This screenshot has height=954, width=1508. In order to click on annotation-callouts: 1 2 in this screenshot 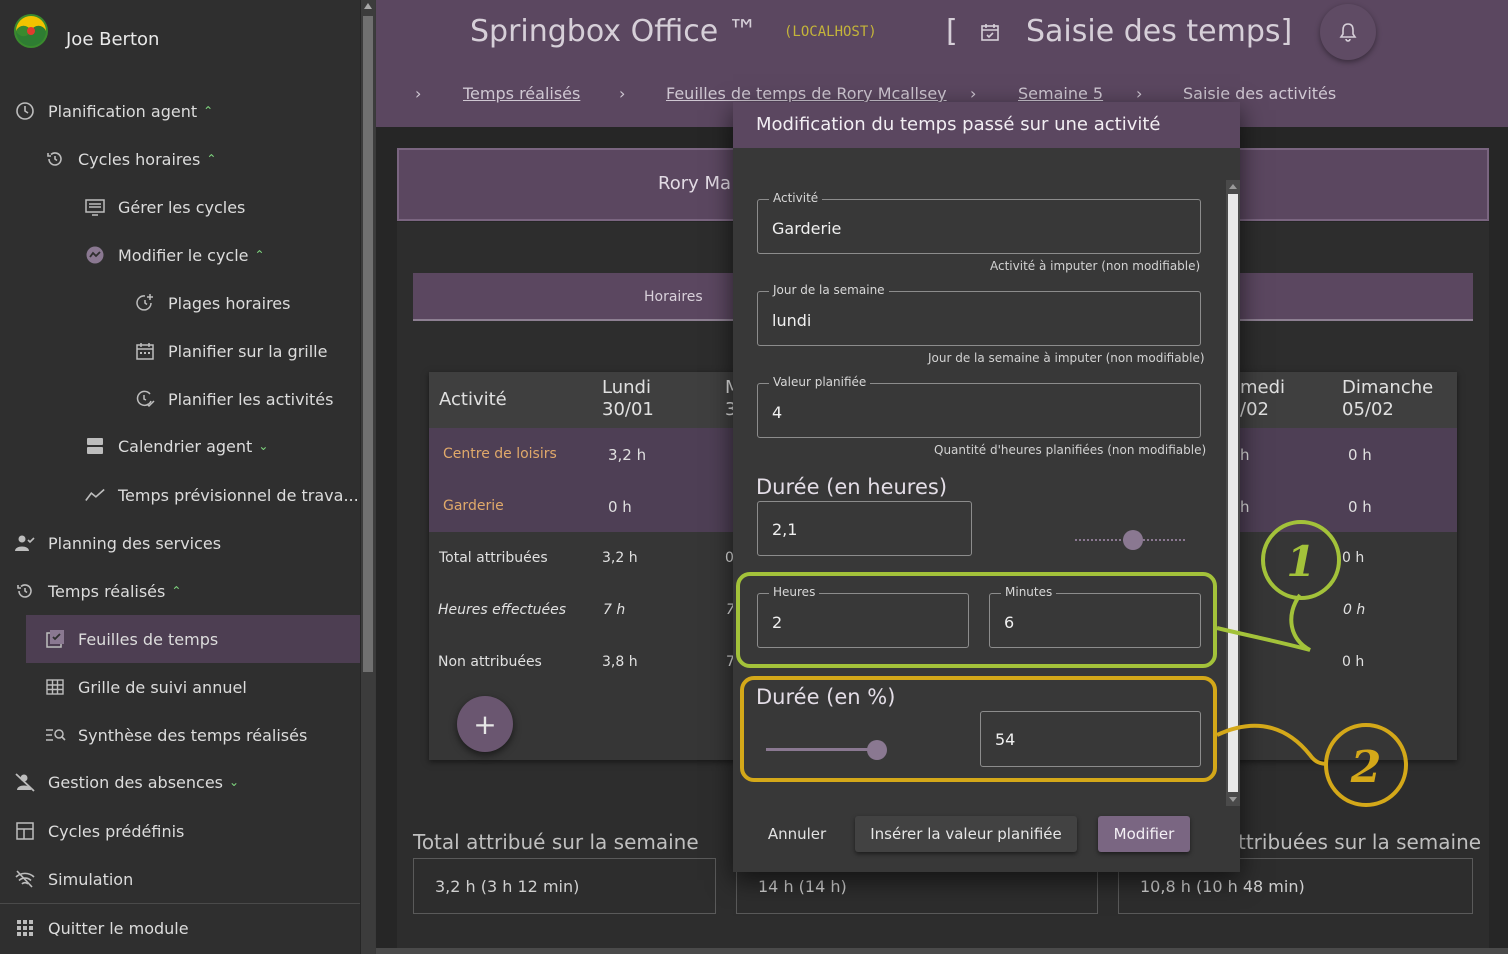, I will do `click(1312, 663)`.